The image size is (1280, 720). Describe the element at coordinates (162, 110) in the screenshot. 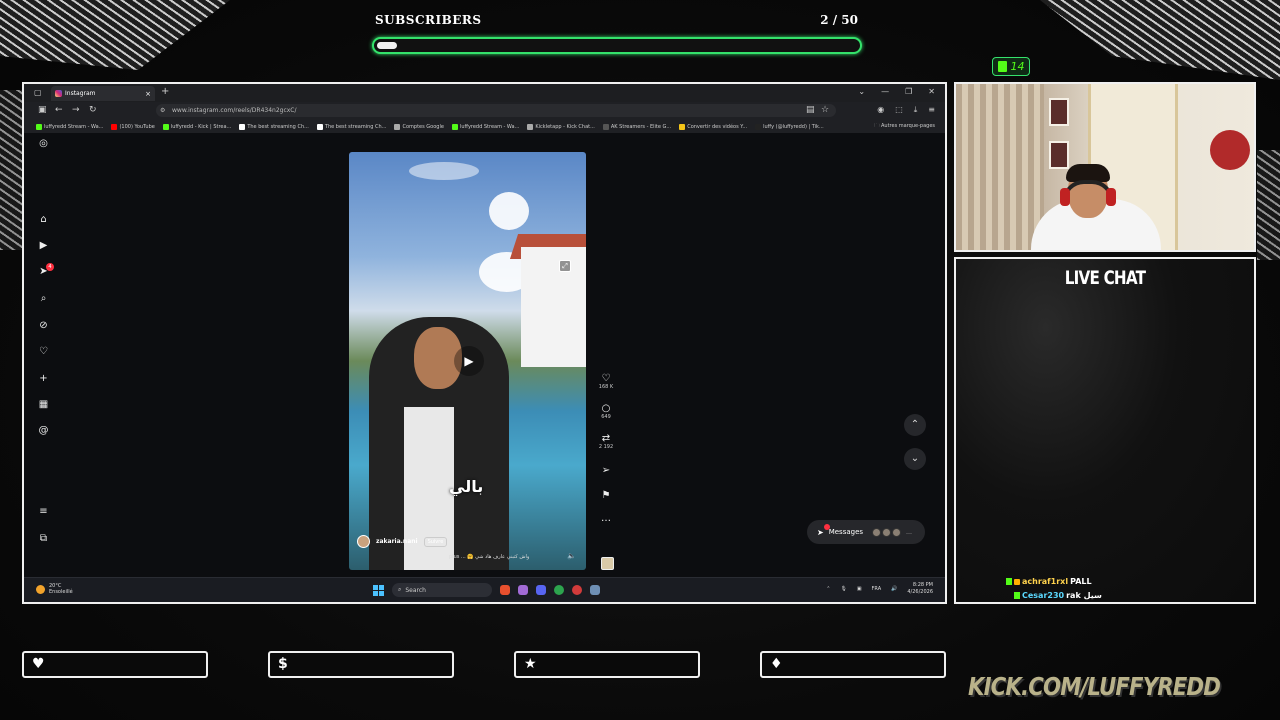

I see `site-info-icon: ⚙` at that location.